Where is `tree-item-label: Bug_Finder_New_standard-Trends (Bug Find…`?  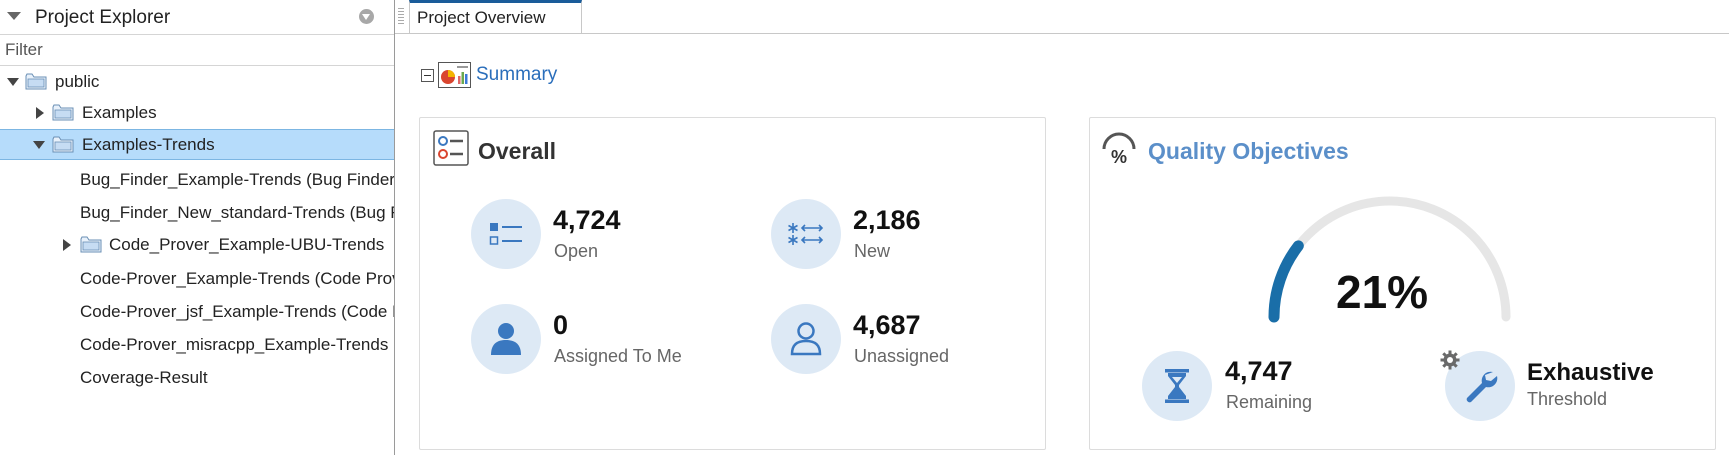 tree-item-label: Bug_Finder_New_standard-Trends (Bug Find… is located at coordinates (237, 212).